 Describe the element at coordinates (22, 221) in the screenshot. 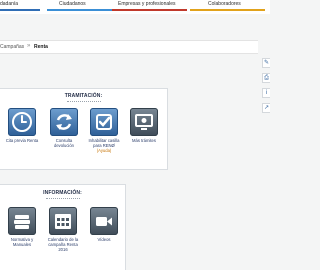

I see `books-icon` at that location.